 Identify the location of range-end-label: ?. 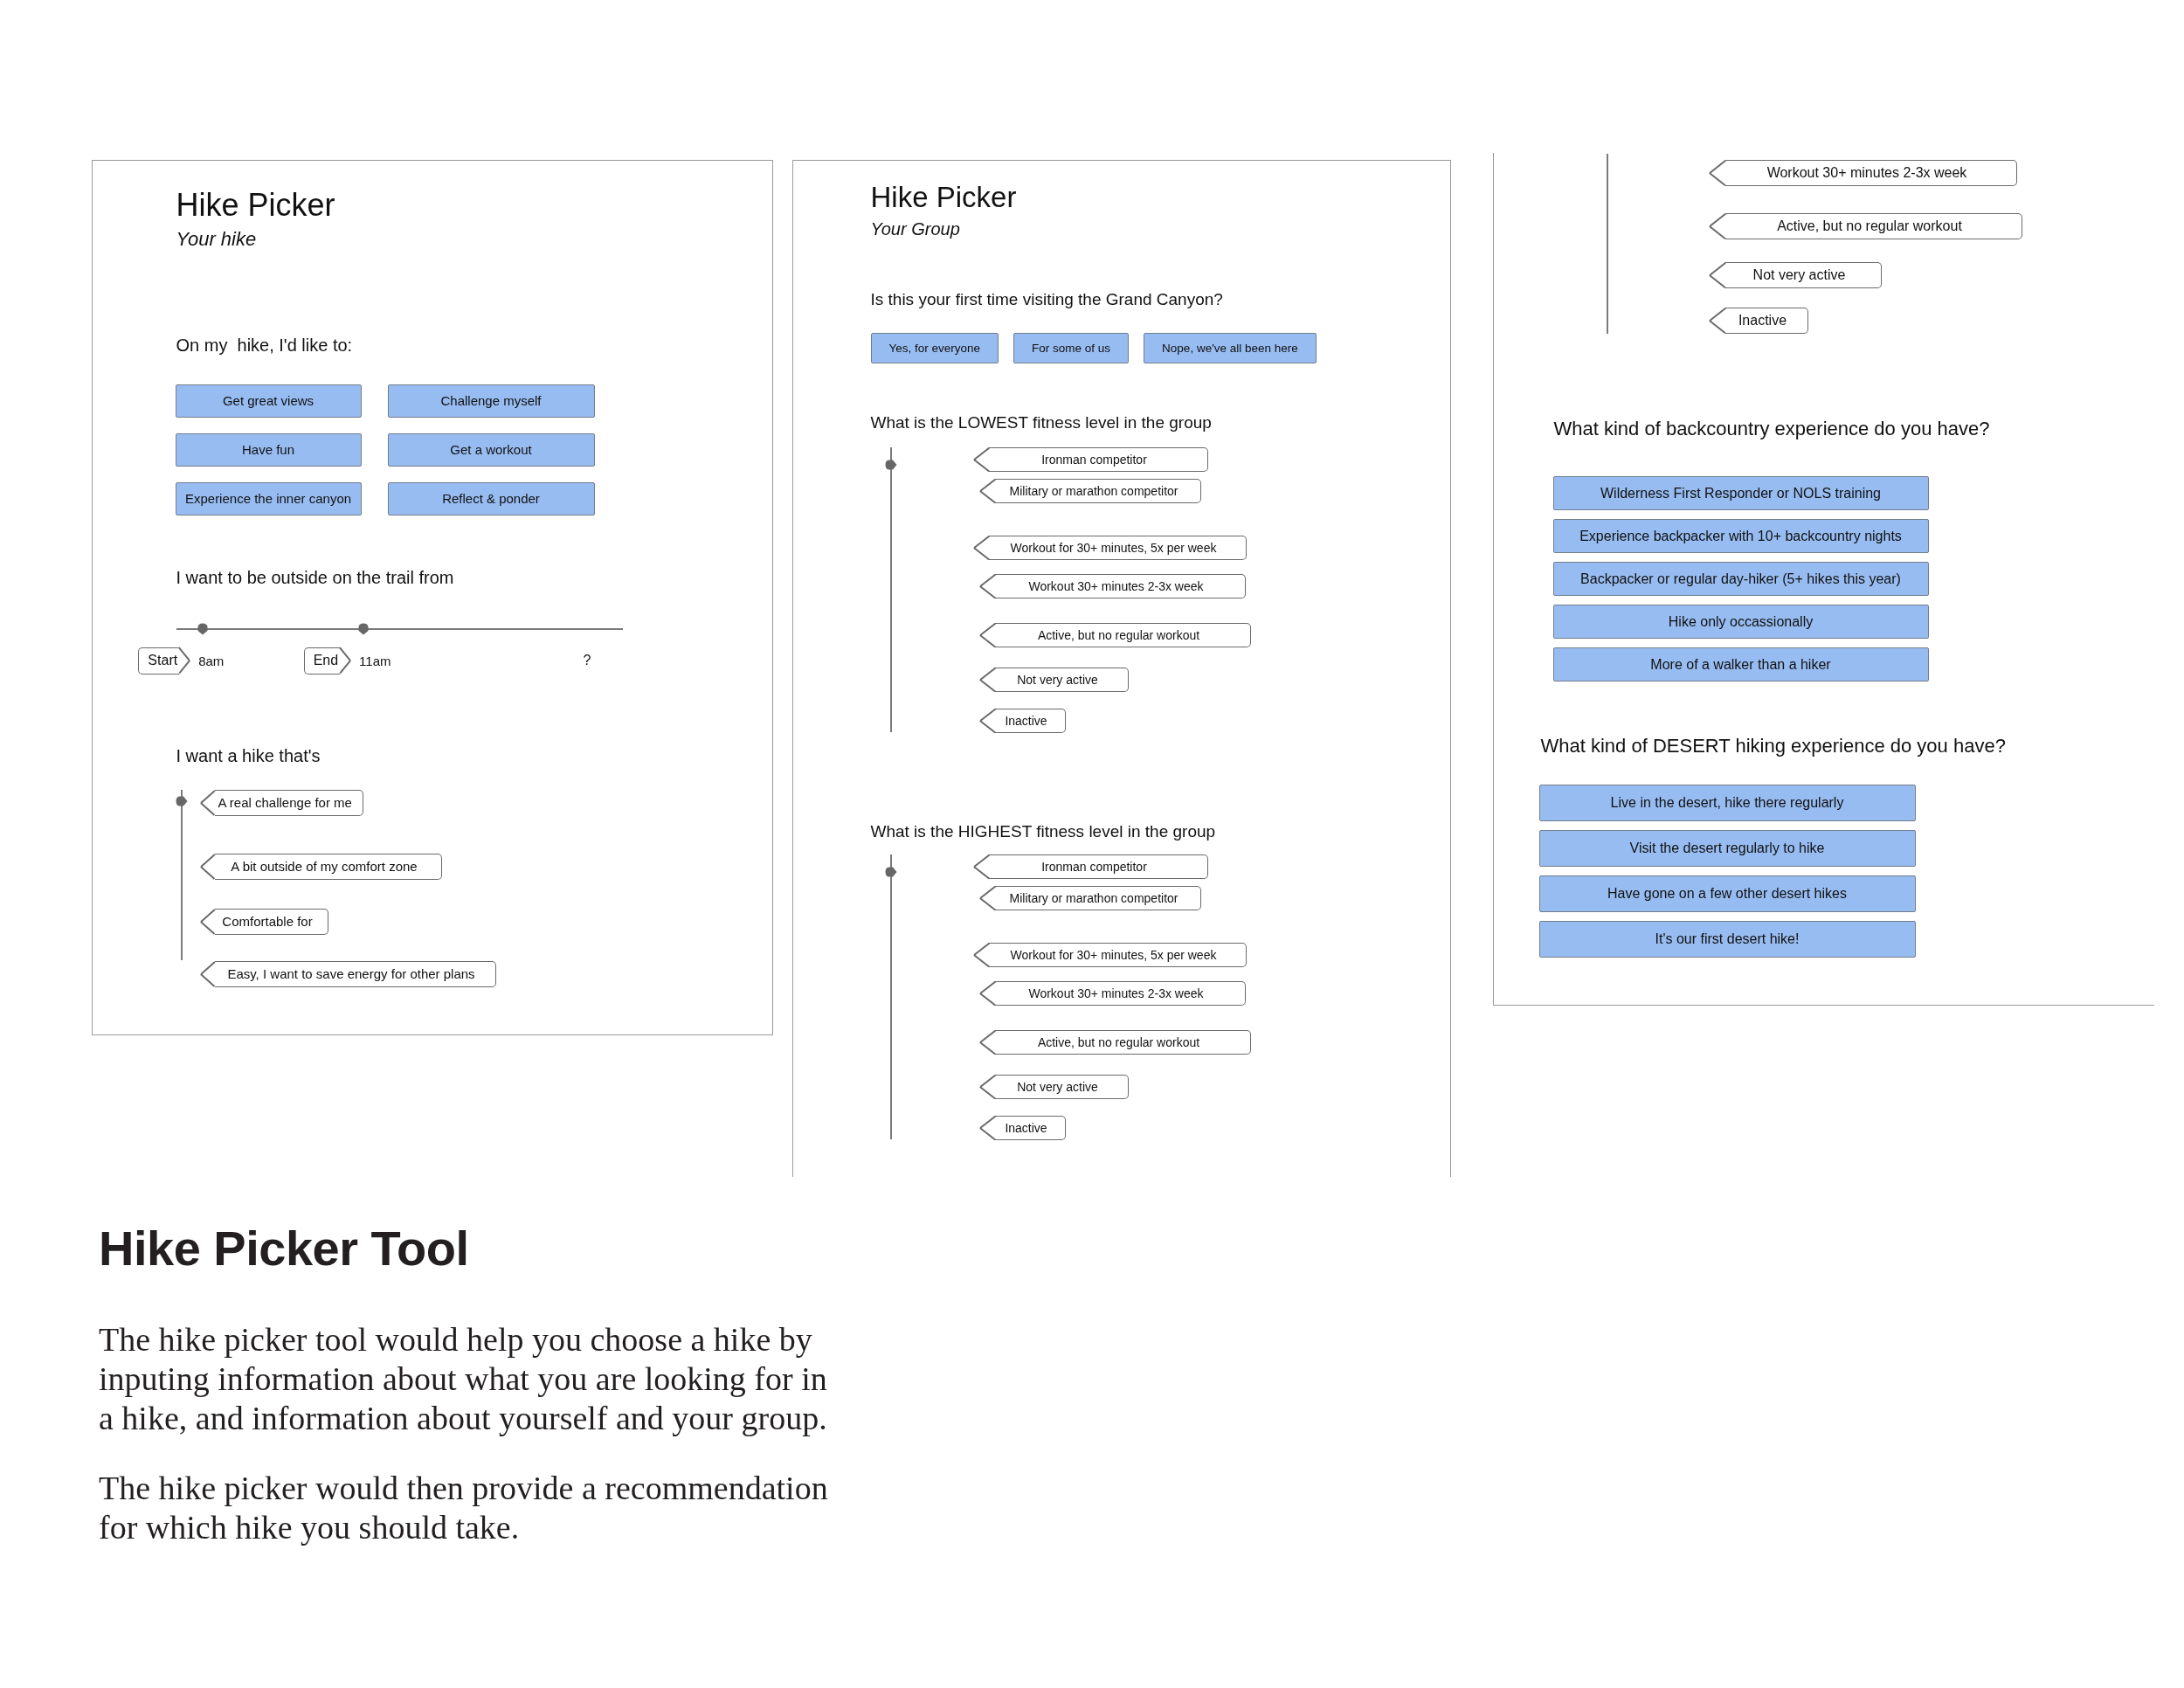
(587, 660).